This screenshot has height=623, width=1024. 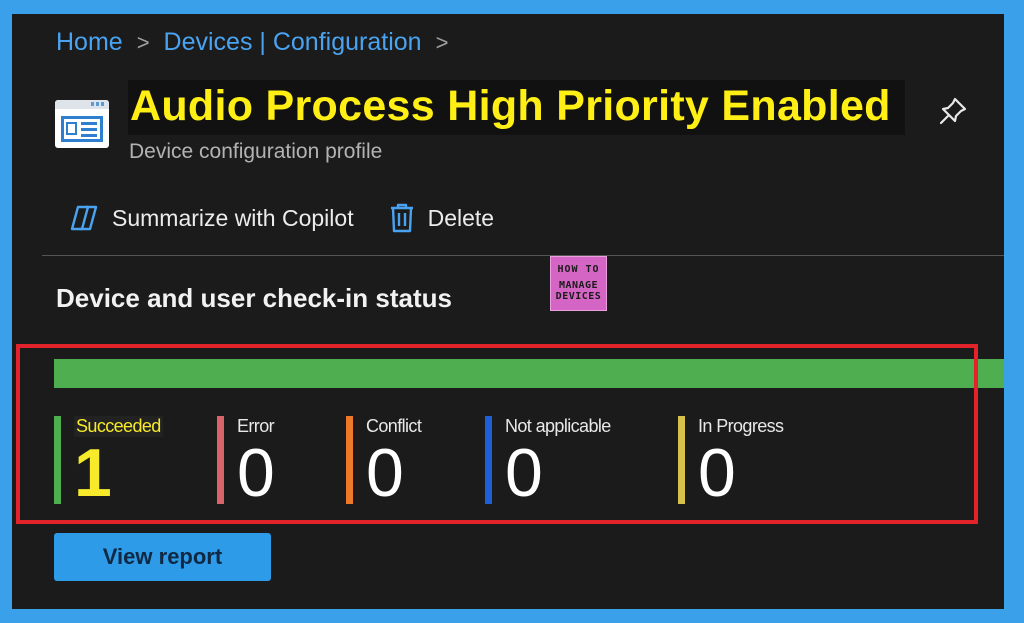 What do you see at coordinates (82, 124) in the screenshot?
I see `configuration-profile-icon` at bounding box center [82, 124].